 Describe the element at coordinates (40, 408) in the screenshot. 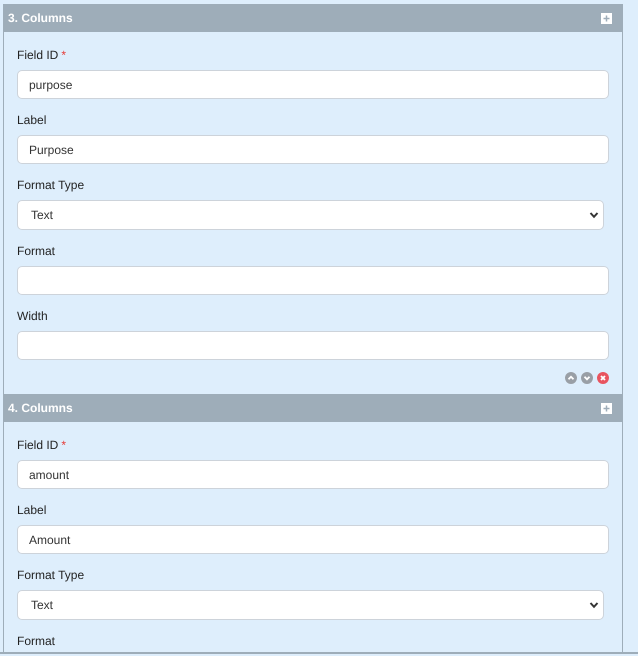

I see `section-title: 4. Columns` at that location.